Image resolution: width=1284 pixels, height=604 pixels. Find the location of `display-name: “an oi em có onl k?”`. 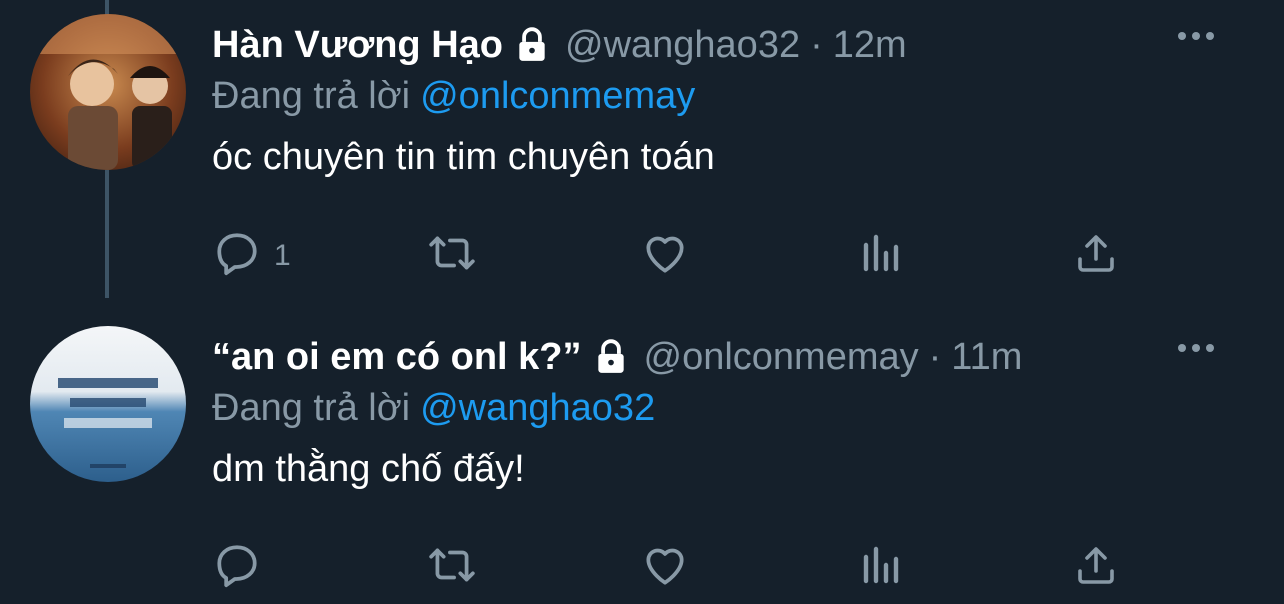

display-name: “an oi em có onl k?” is located at coordinates (397, 357).